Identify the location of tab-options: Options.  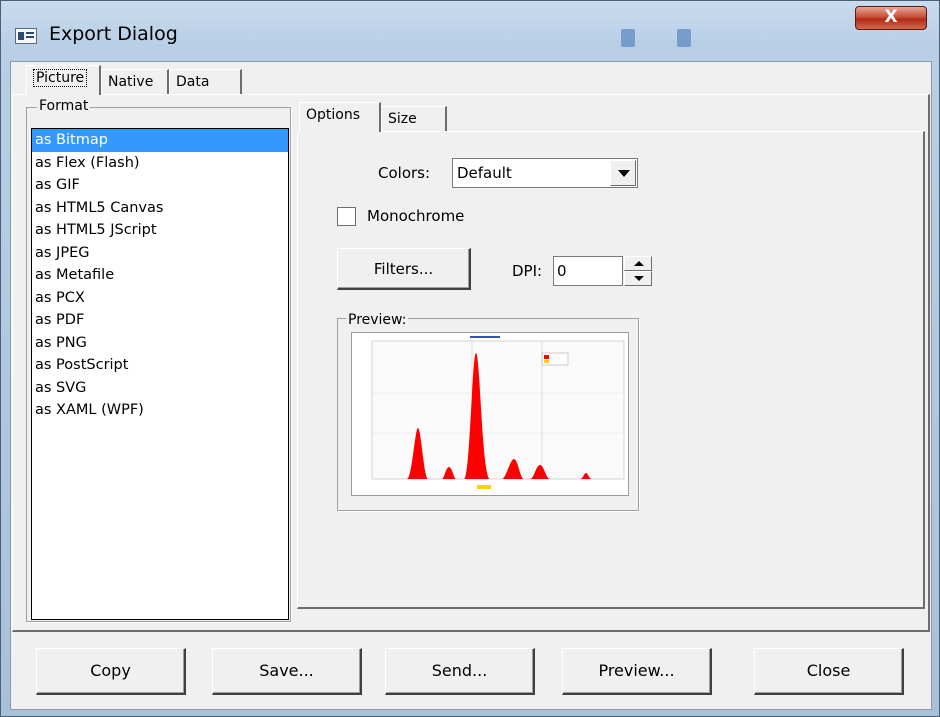
(340, 117).